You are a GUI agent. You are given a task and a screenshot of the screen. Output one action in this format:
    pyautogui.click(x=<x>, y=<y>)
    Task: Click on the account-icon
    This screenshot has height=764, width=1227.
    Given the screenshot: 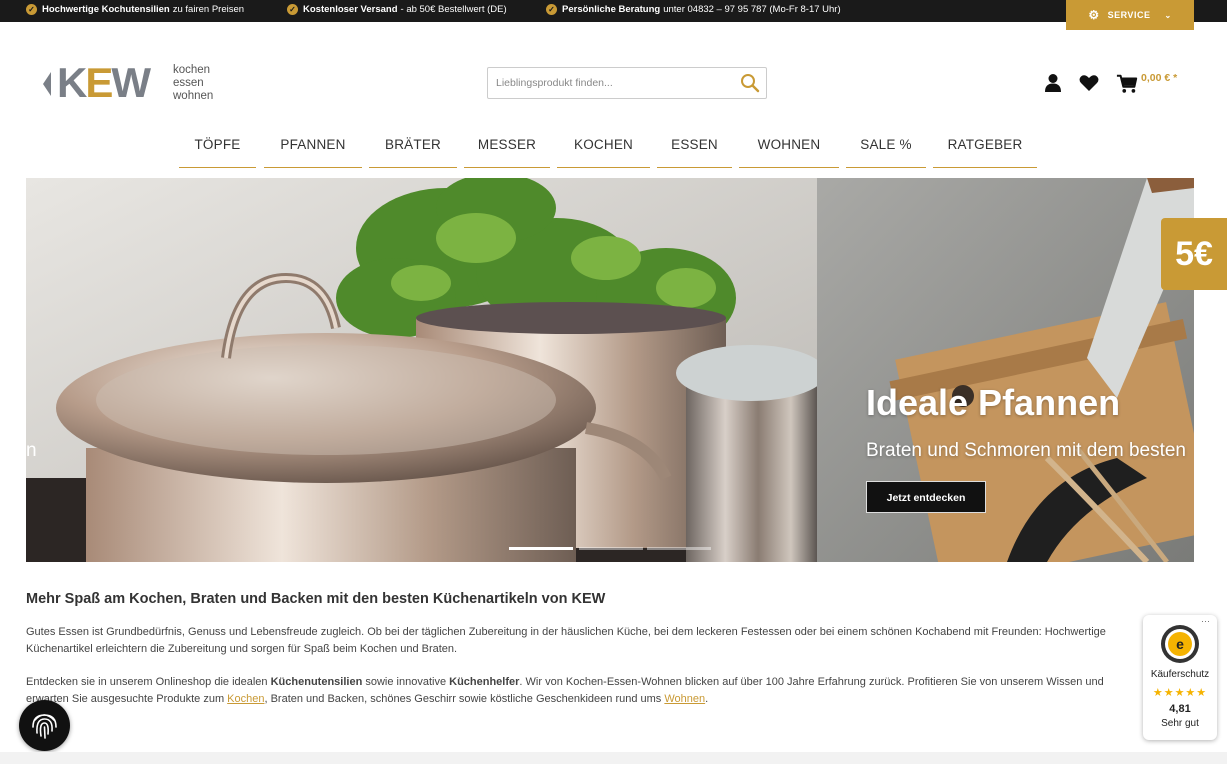 What is the action you would take?
    pyautogui.click(x=1053, y=83)
    